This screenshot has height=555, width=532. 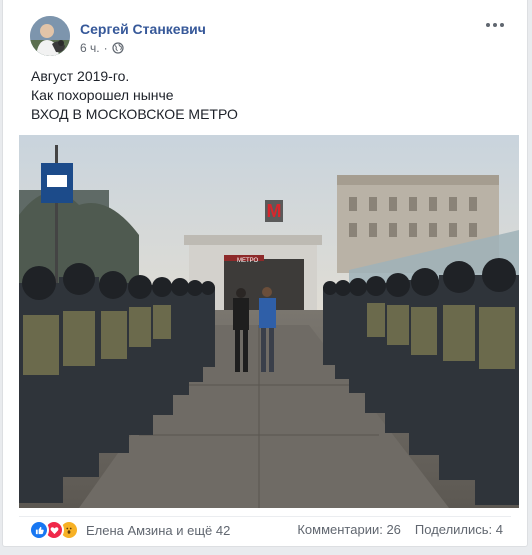 What do you see at coordinates (102, 48) in the screenshot?
I see `post-meta: 6 ч. ·` at bounding box center [102, 48].